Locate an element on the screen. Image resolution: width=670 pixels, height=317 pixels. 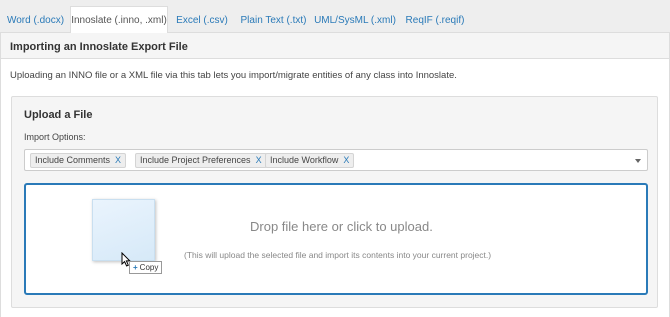
chip-include-project-preferences: Include Project Preferences X is located at coordinates (201, 160).